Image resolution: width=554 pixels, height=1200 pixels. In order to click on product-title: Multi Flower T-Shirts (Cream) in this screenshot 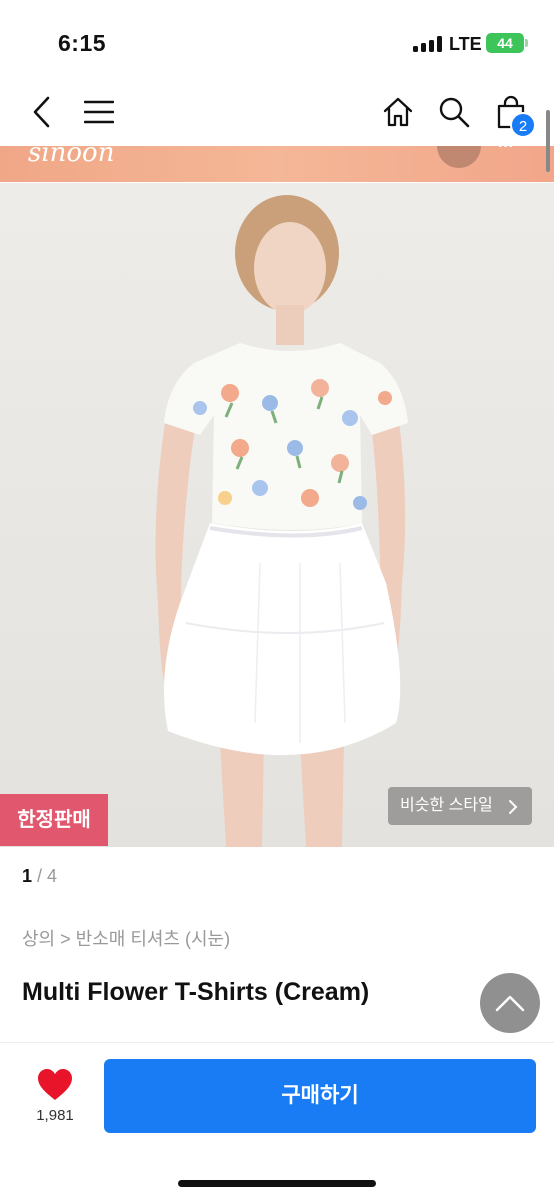, I will do `click(196, 992)`.